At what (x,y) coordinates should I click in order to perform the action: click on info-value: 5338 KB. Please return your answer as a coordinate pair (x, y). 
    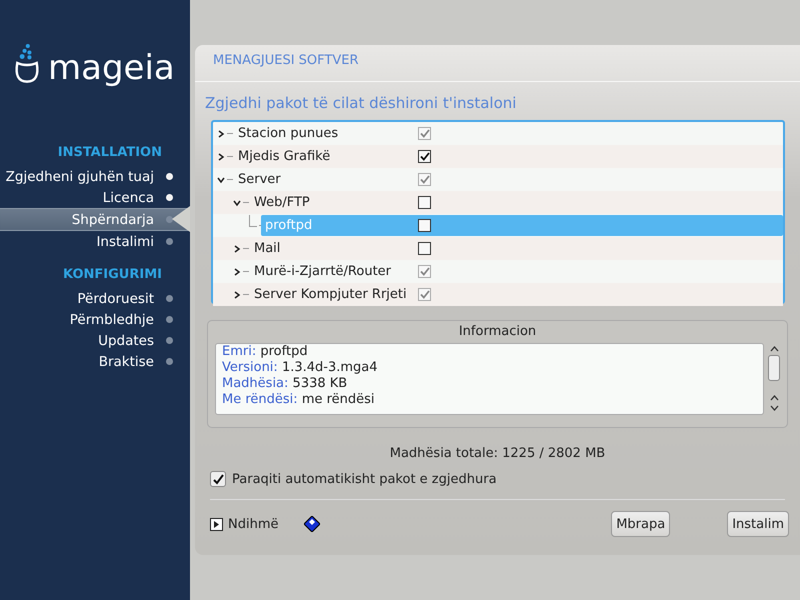
    Looking at the image, I should click on (320, 383).